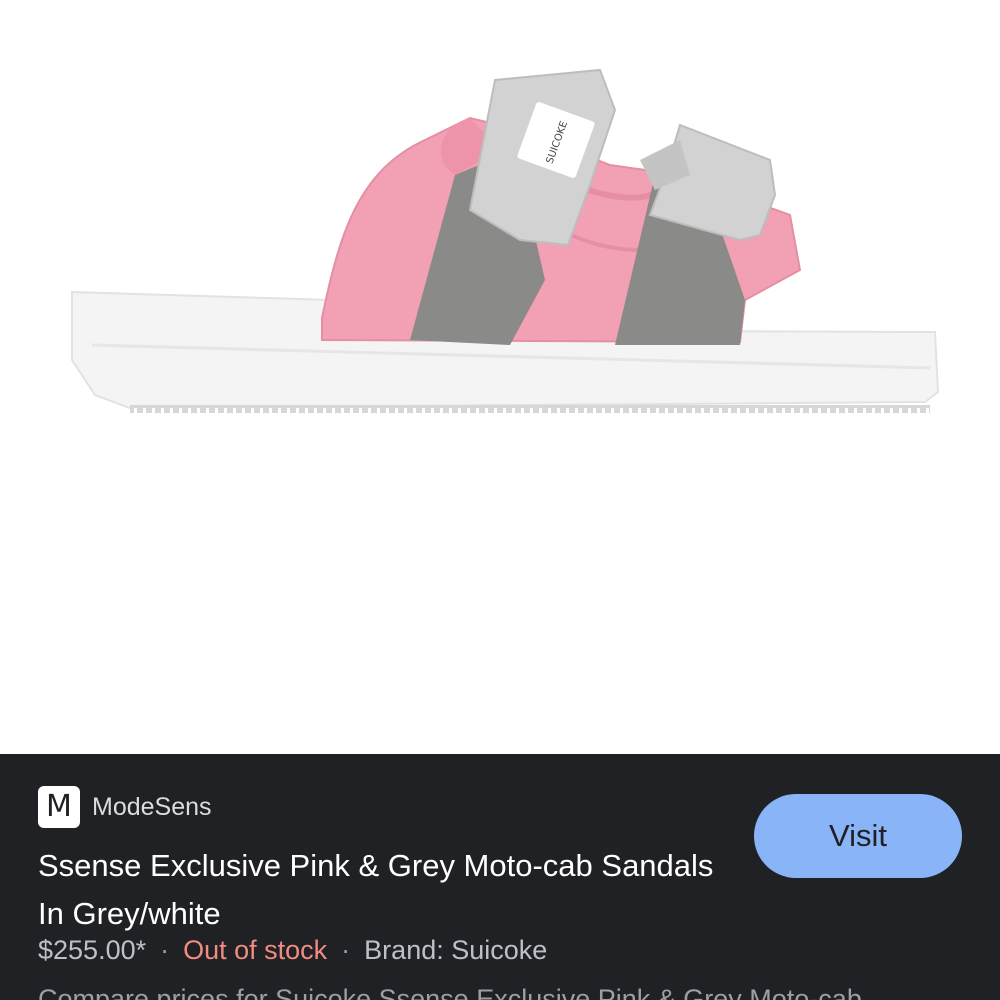 Image resolution: width=1000 pixels, height=1000 pixels. I want to click on price: $255.00*, so click(92, 950).